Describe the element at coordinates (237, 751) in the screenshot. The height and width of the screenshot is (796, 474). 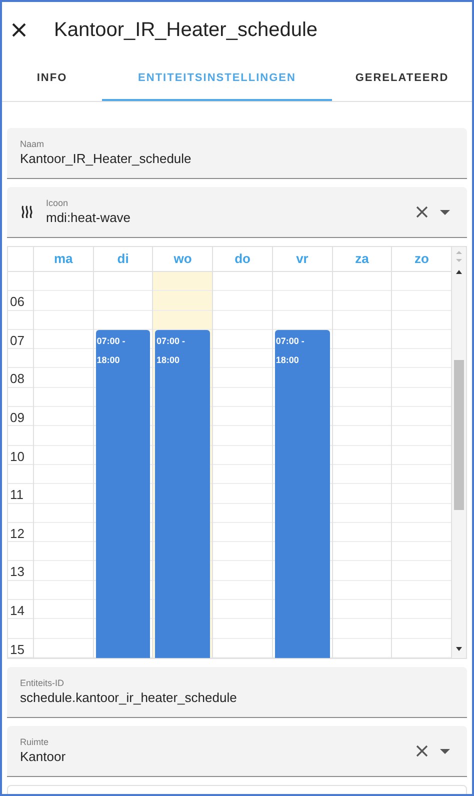
I see `area-field: Ruimte Kantoor` at that location.